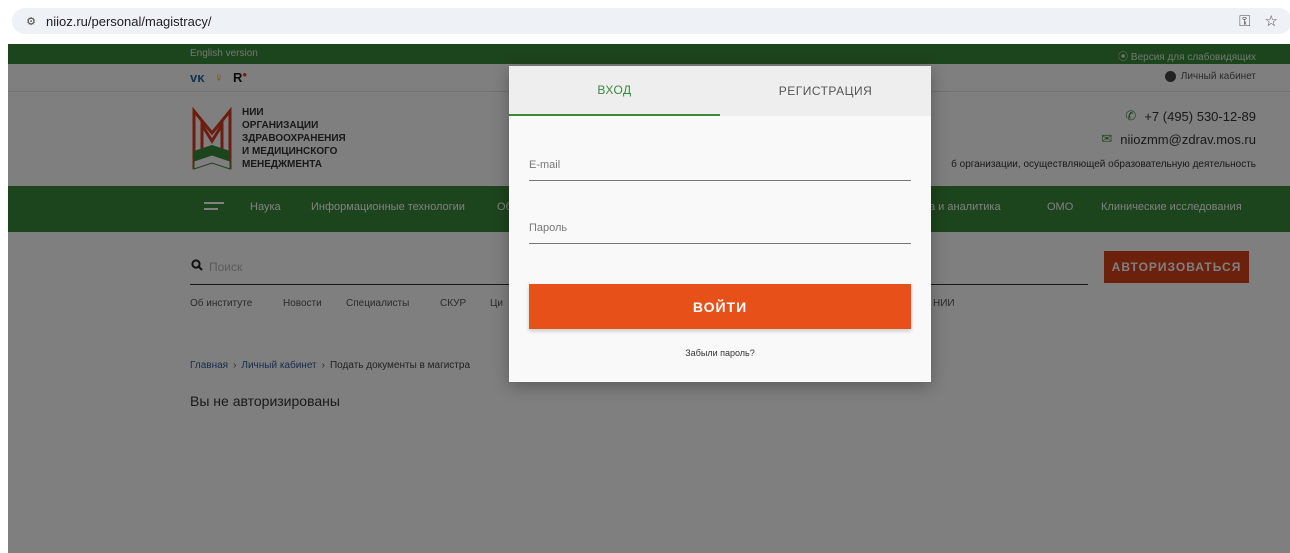  What do you see at coordinates (825, 91) in the screenshot?
I see `tab-register: РЕГИСТРАЦИЯ` at bounding box center [825, 91].